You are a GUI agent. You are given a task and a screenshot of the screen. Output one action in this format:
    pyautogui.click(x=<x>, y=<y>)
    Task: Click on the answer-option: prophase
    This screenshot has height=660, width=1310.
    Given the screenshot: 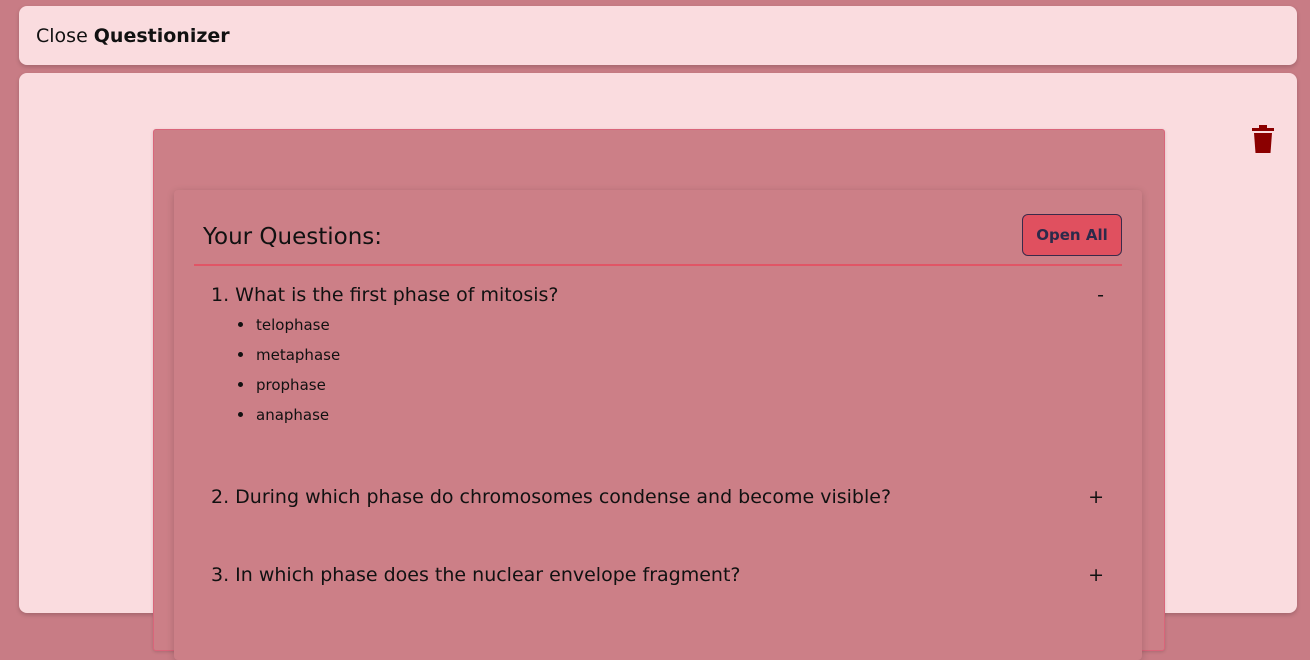 What is the action you would take?
    pyautogui.click(x=289, y=391)
    